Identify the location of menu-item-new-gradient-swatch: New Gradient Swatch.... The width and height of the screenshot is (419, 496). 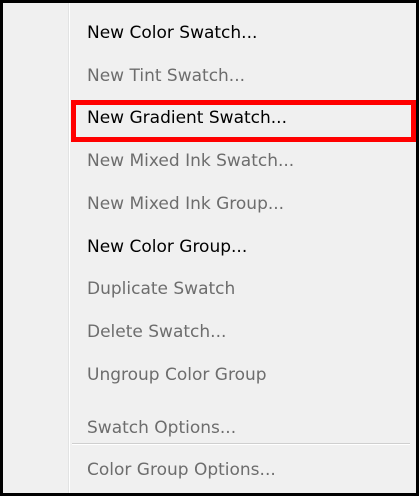
(242, 118).